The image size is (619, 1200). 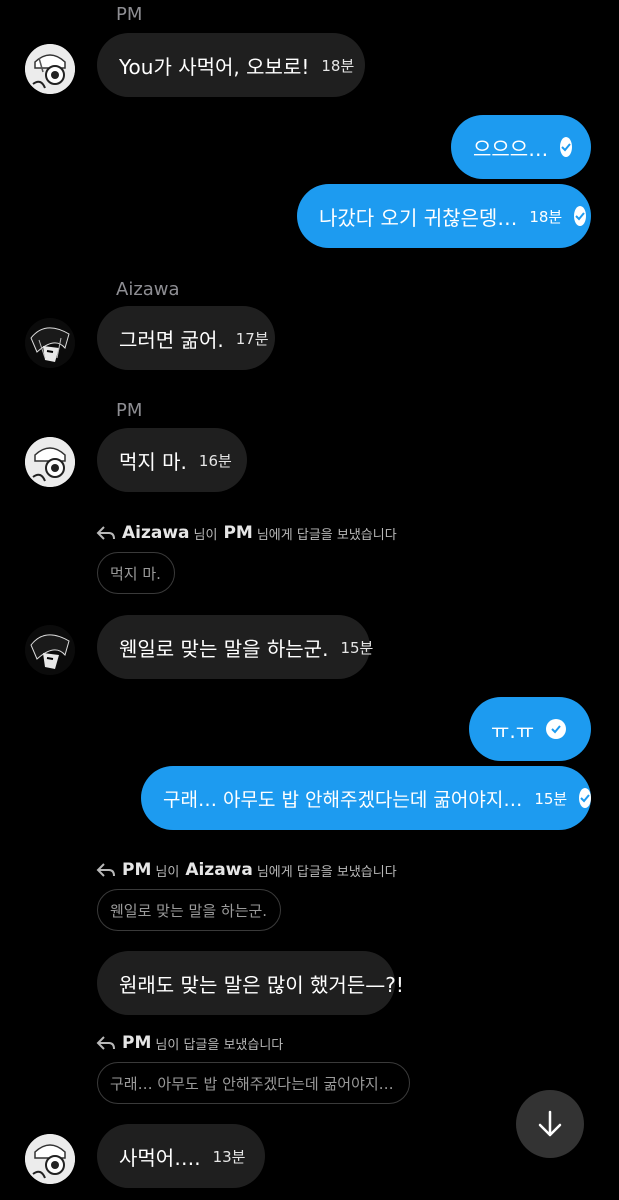 I want to click on message-bubble: 그러면 굶어. 17분, so click(x=186, y=338).